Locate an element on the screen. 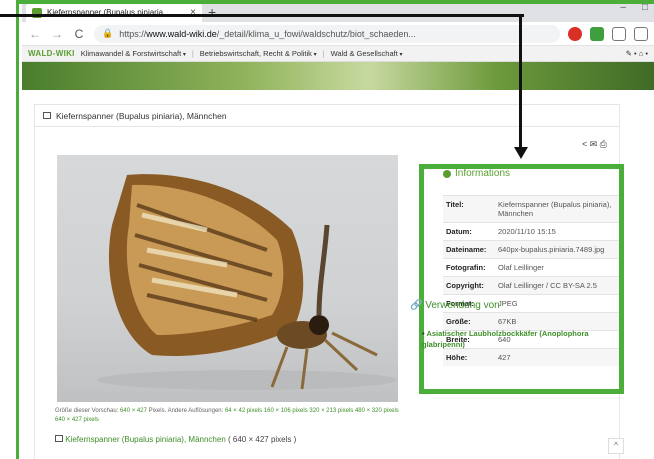  favorites-icon is located at coordinates (619, 33).